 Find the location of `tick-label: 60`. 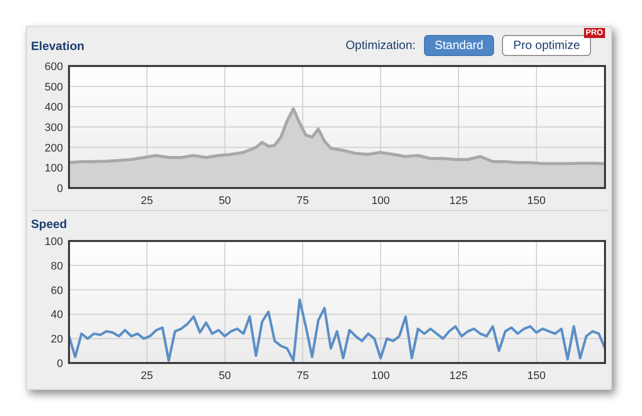

tick-label: 60 is located at coordinates (56, 290).